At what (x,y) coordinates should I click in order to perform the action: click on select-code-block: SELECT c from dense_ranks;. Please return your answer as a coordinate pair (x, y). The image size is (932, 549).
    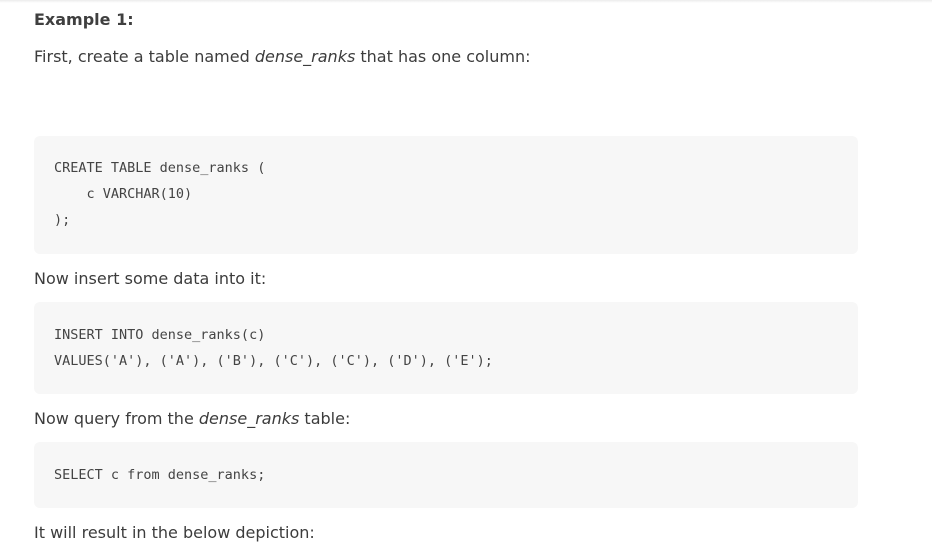
    Looking at the image, I should click on (446, 475).